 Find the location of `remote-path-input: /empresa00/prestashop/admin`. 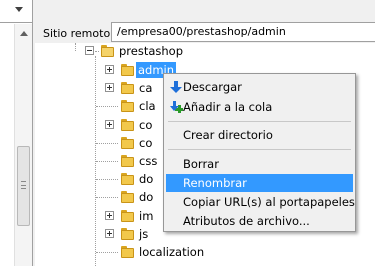

remote-path-input: /empresa00/prestashop/admin is located at coordinates (243, 32).